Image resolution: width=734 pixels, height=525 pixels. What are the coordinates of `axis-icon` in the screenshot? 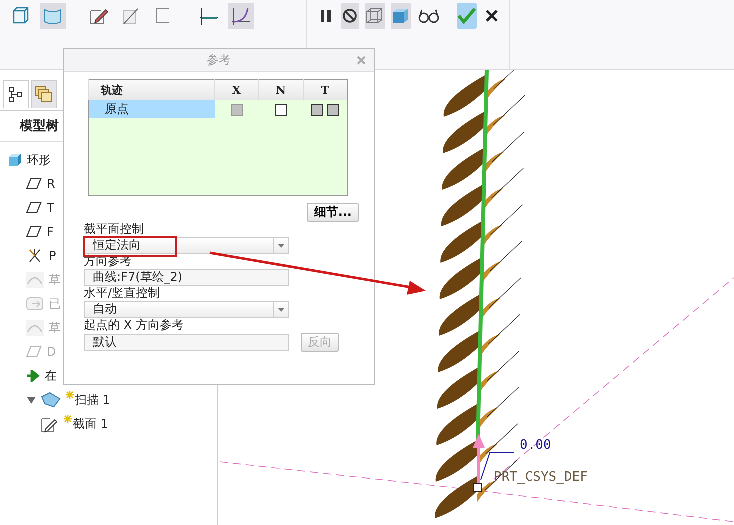 It's located at (209, 16).